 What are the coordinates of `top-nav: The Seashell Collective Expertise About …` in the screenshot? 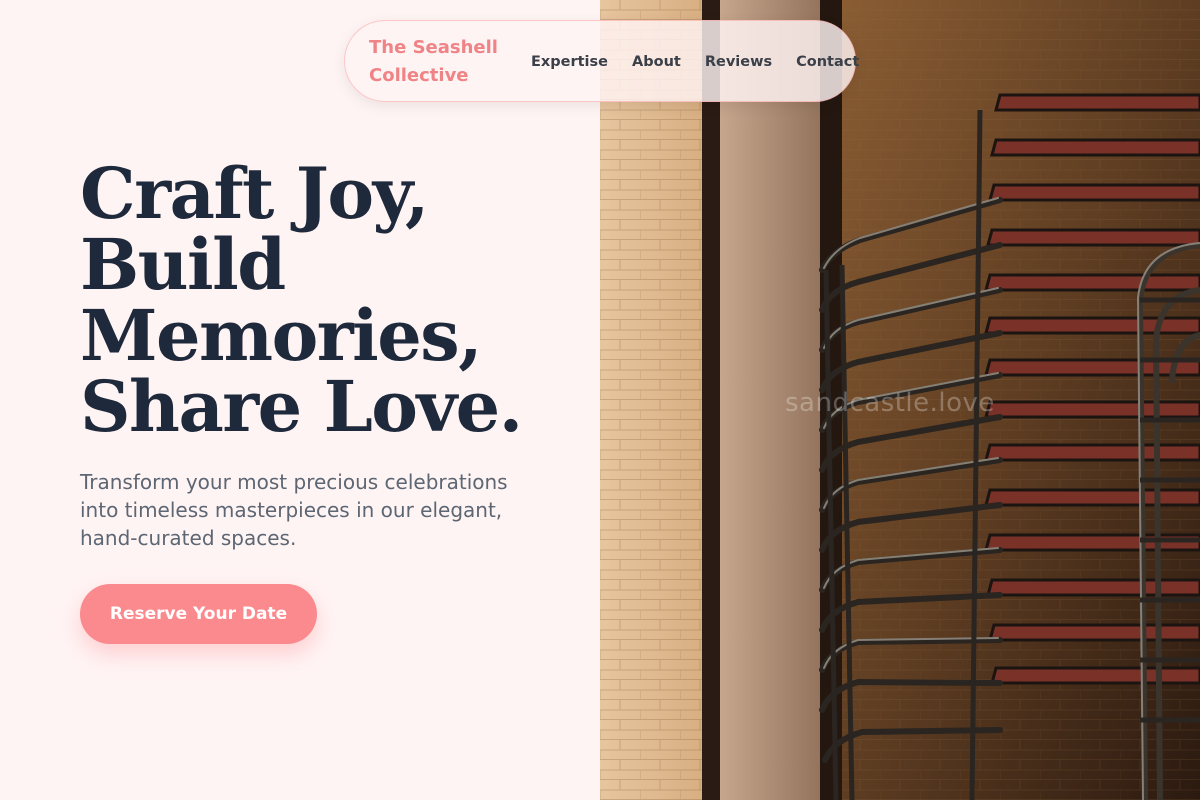 It's located at (601, 61).